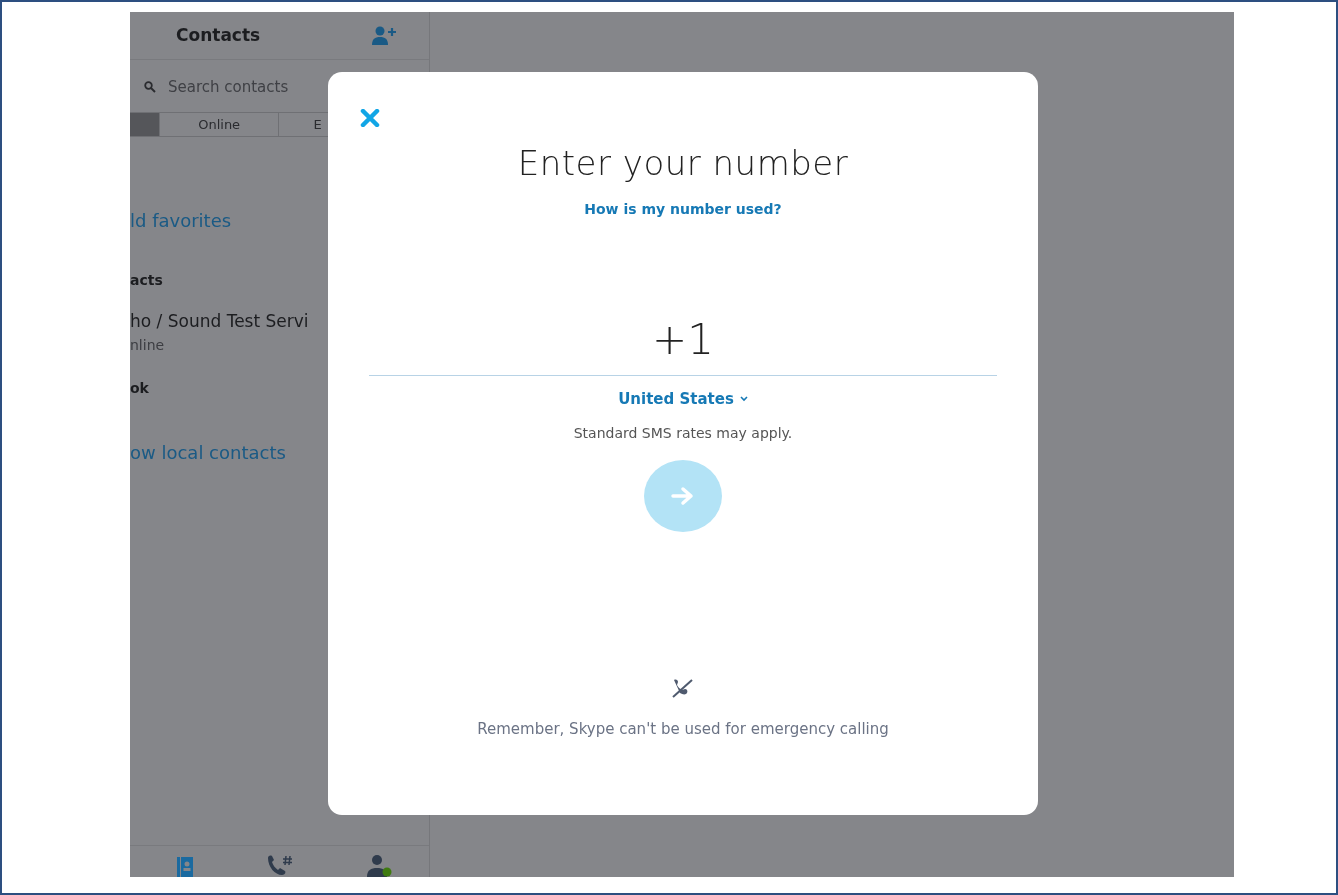 The image size is (1338, 895). Describe the element at coordinates (184, 867) in the screenshot. I see `contact-book-icon` at that location.